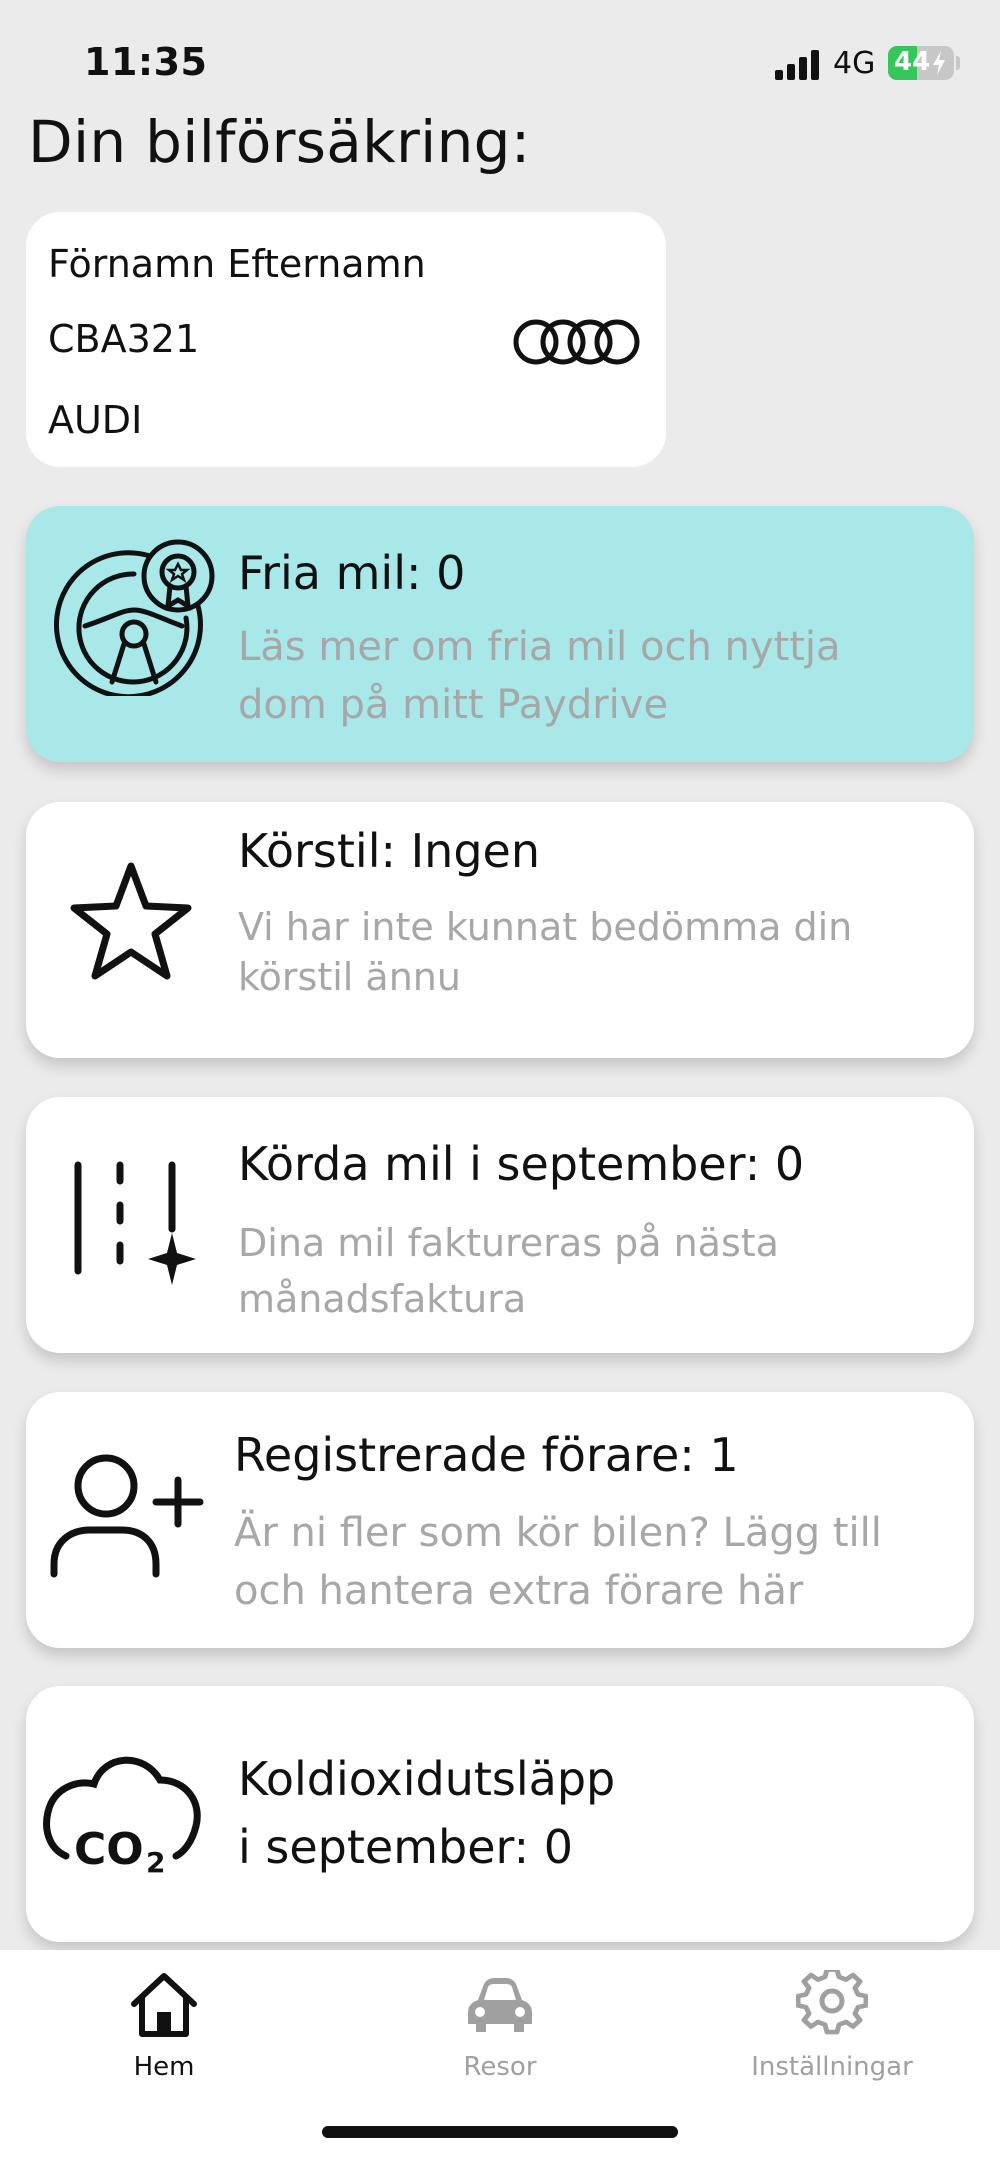 The width and height of the screenshot is (1000, 2164). Describe the element at coordinates (854, 63) in the screenshot. I see `network-type: 4G` at that location.